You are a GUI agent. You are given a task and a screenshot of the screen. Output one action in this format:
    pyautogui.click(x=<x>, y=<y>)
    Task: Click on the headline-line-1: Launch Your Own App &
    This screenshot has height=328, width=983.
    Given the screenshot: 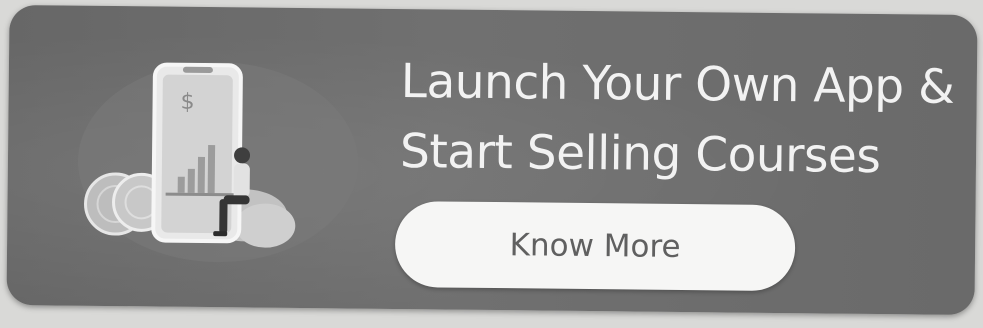 What is the action you would take?
    pyautogui.click(x=677, y=84)
    